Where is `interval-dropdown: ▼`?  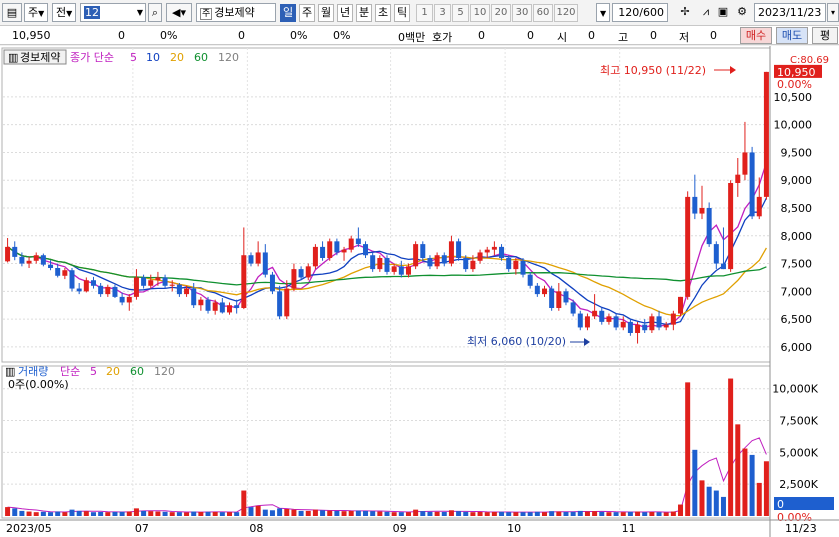
interval-dropdown: ▼ is located at coordinates (603, 12).